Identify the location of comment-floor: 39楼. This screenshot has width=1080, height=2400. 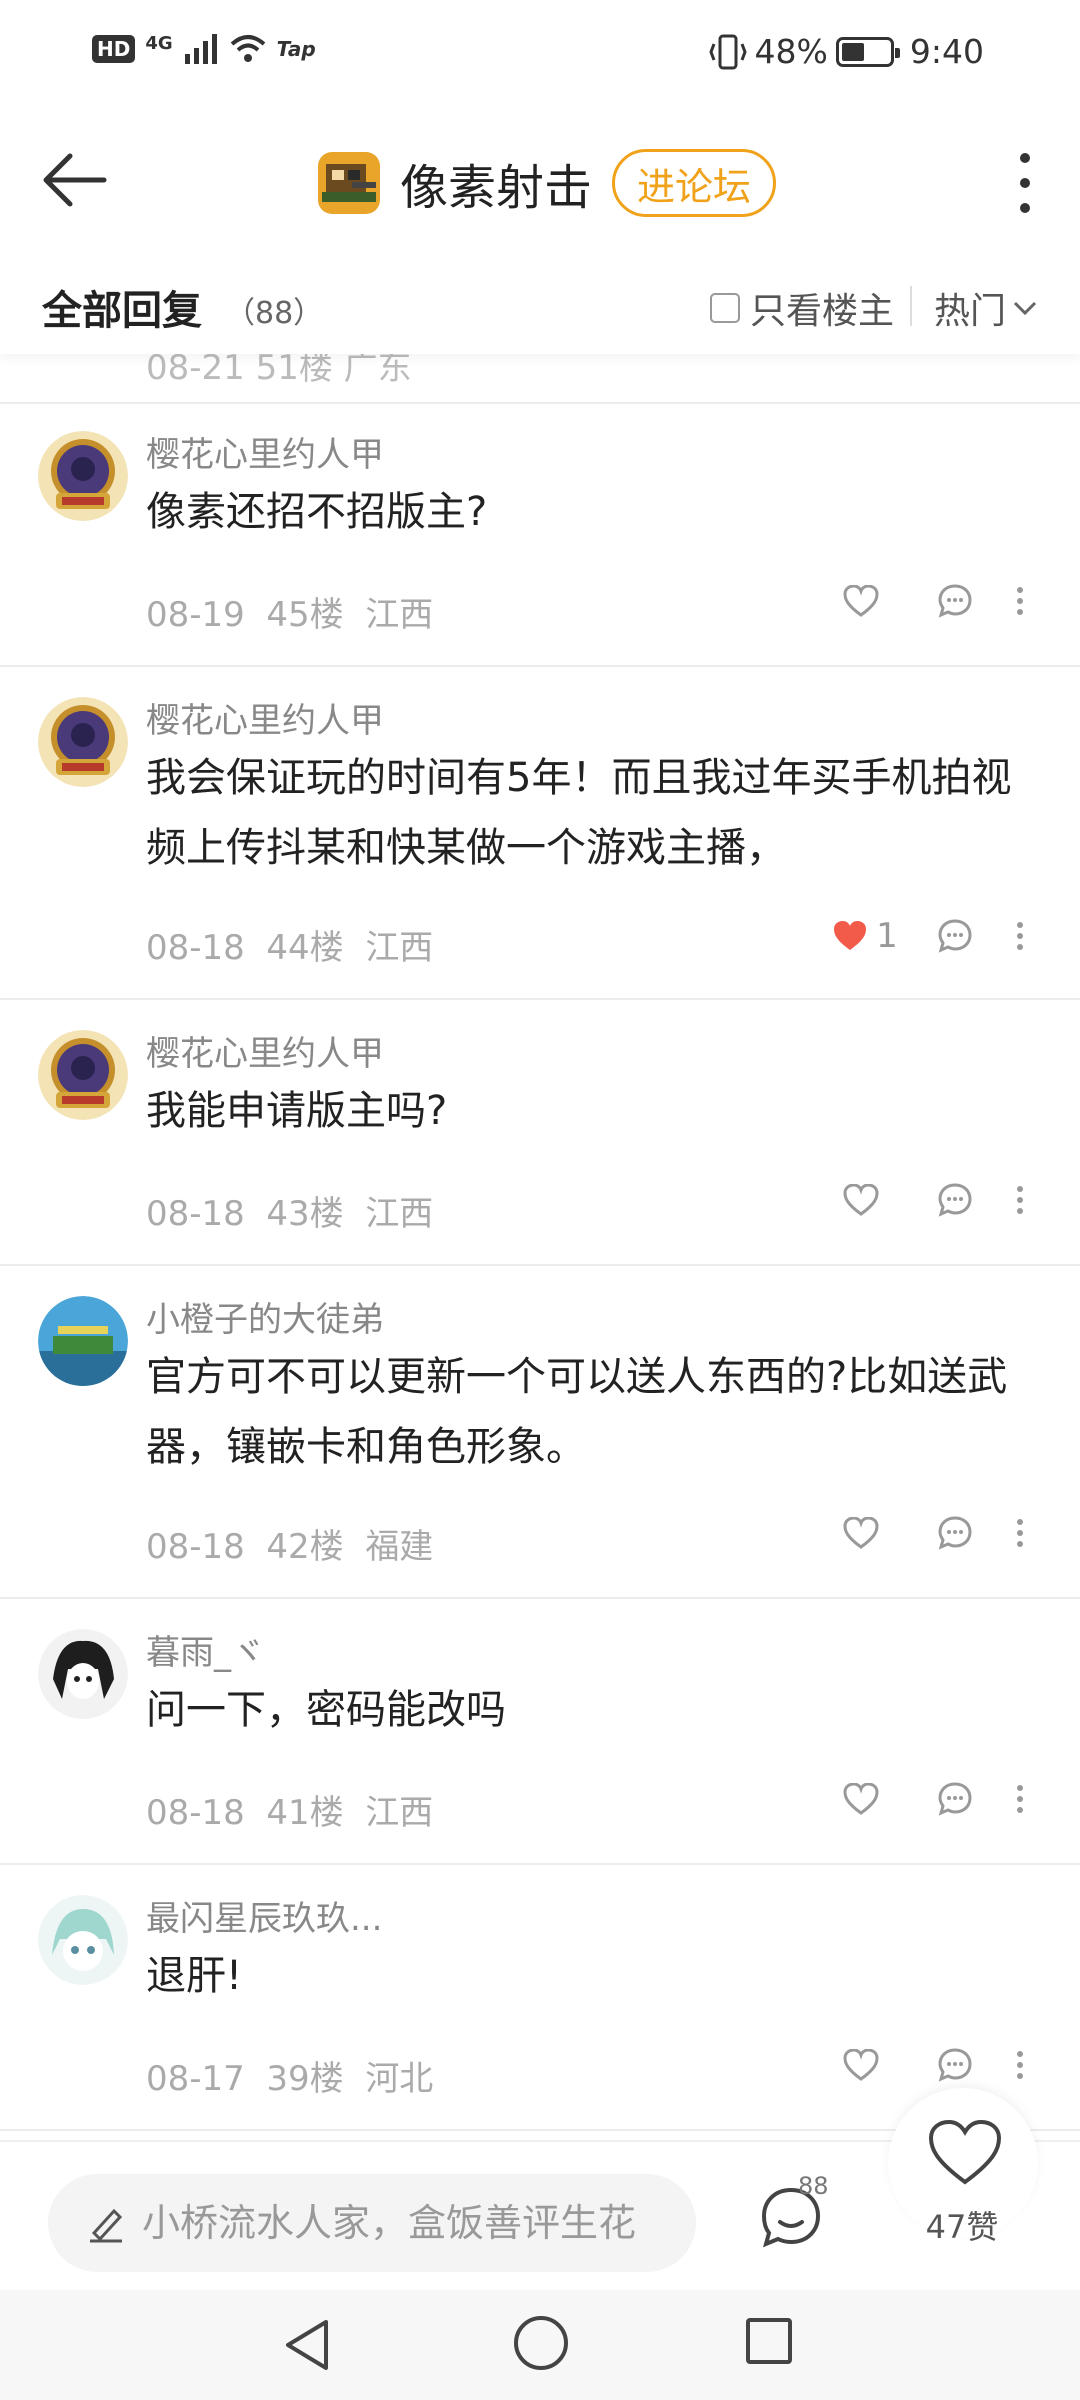
(305, 2079).